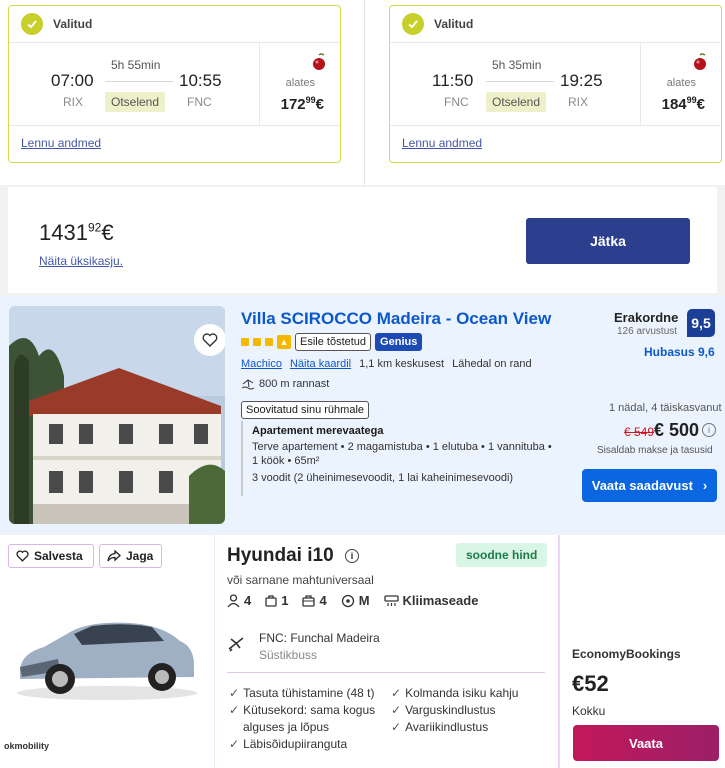 The height and width of the screenshot is (768, 725). I want to click on feature-item: ✓ Tasuta tühistamine (48 t), so click(302, 693).